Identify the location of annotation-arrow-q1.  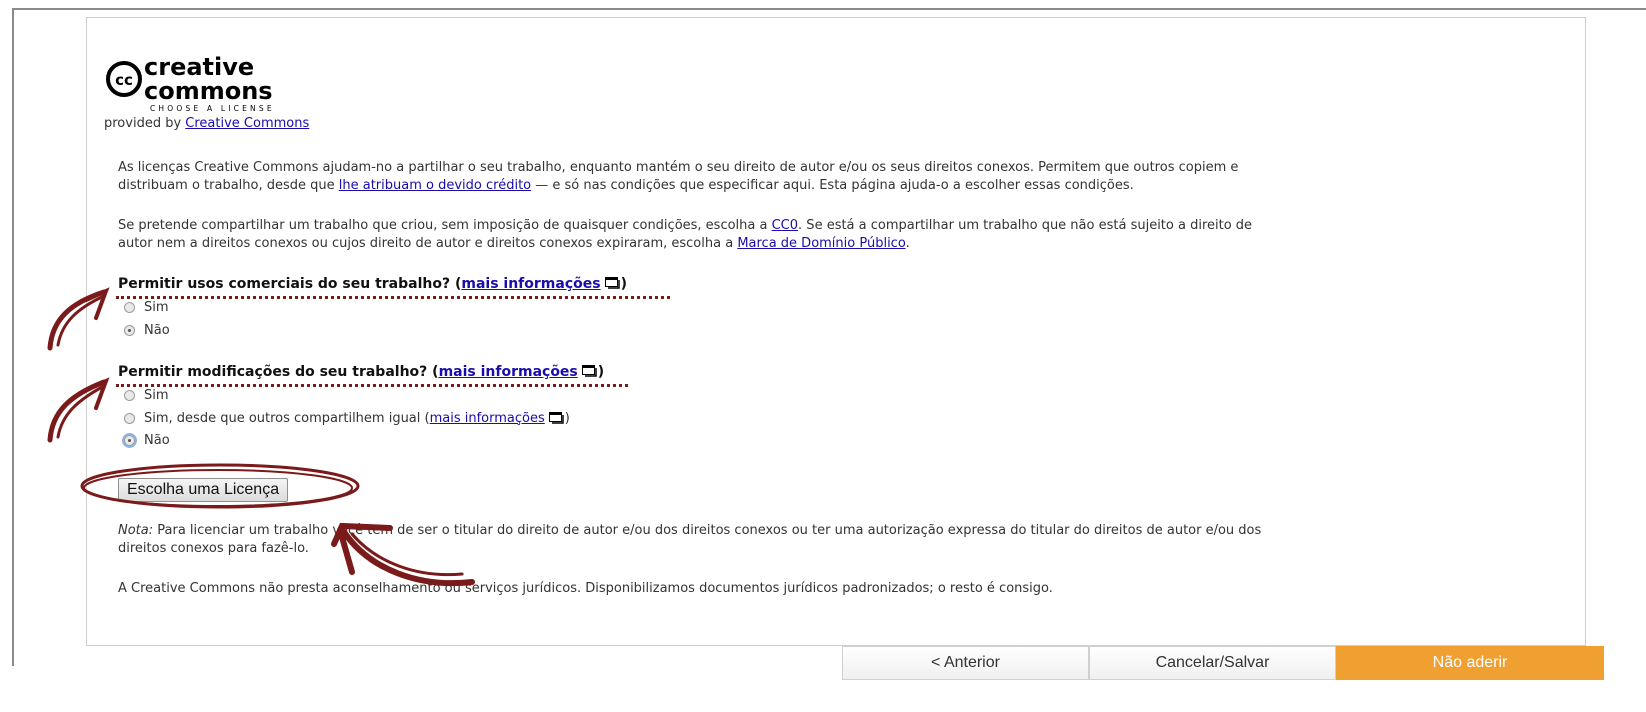
(78, 319).